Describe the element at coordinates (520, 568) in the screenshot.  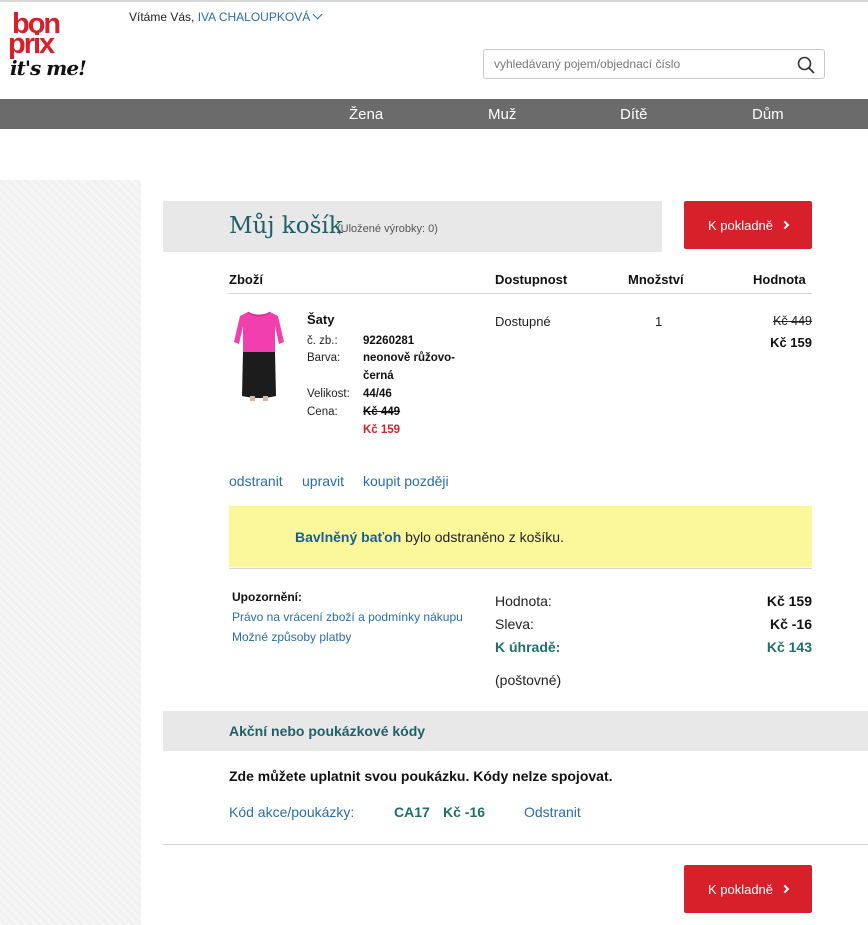
I see `notice-divider` at that location.